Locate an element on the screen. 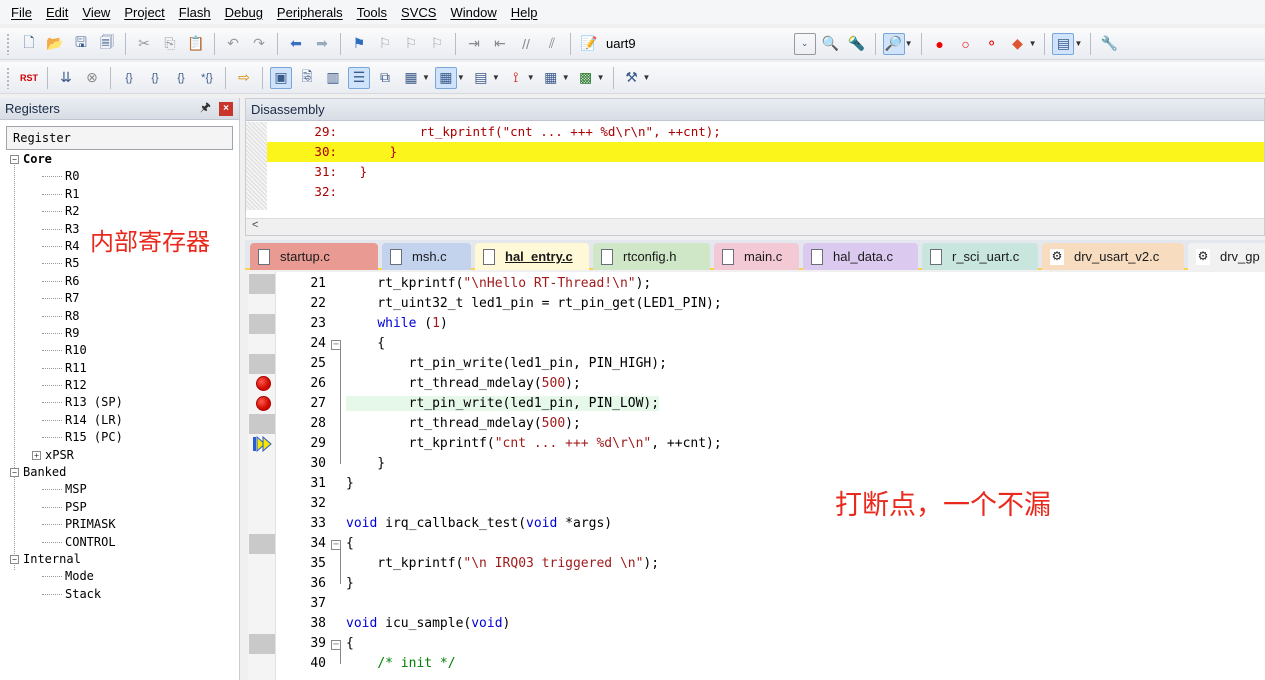 The width and height of the screenshot is (1265, 680). register-tree-item: R6 is located at coordinates (122, 281).